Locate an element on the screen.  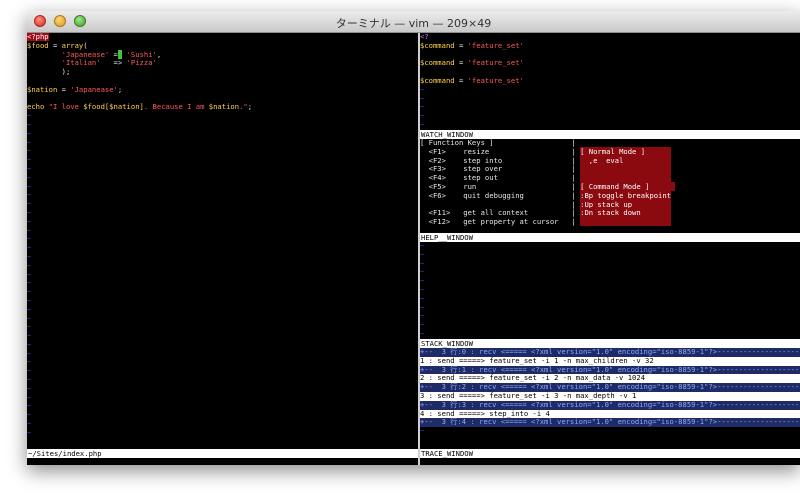
code-token: <F3> step over is located at coordinates (496, 169).